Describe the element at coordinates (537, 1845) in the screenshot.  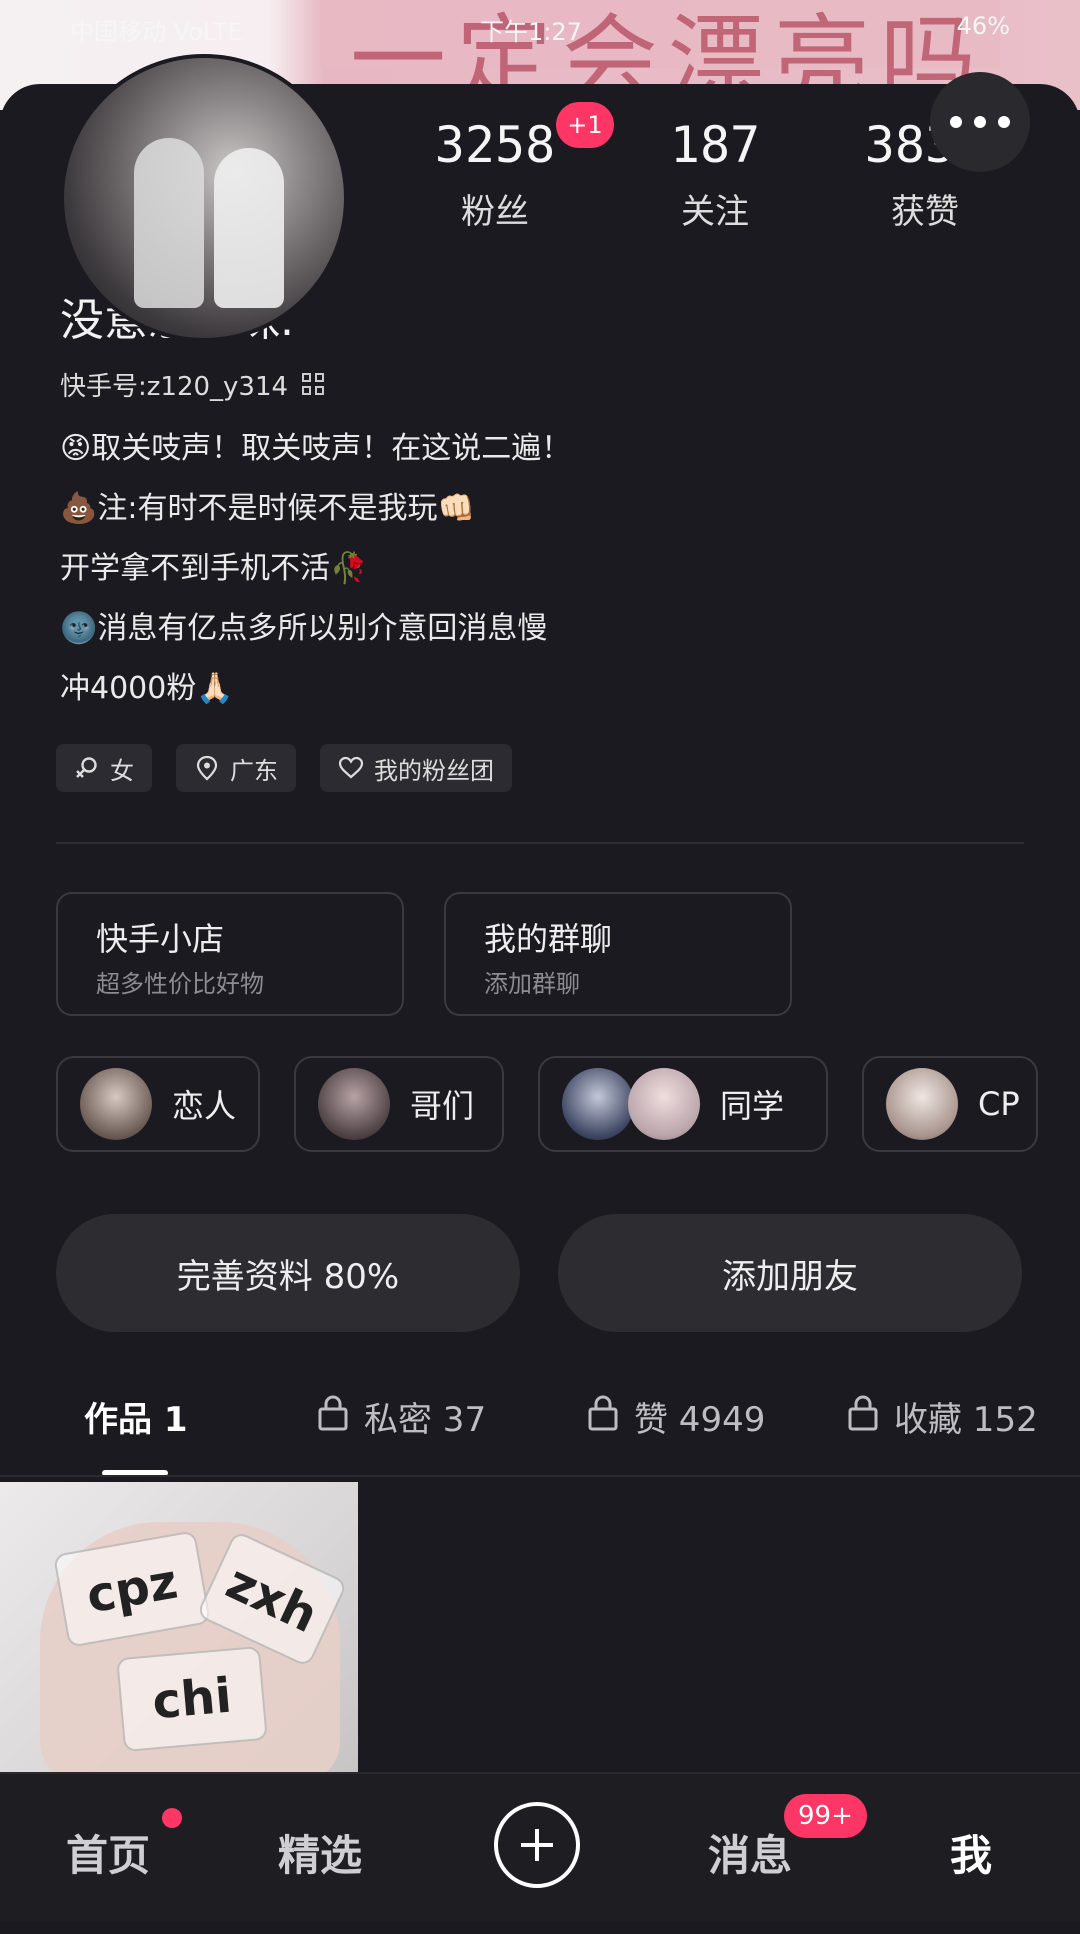
I see `create-post-button` at that location.